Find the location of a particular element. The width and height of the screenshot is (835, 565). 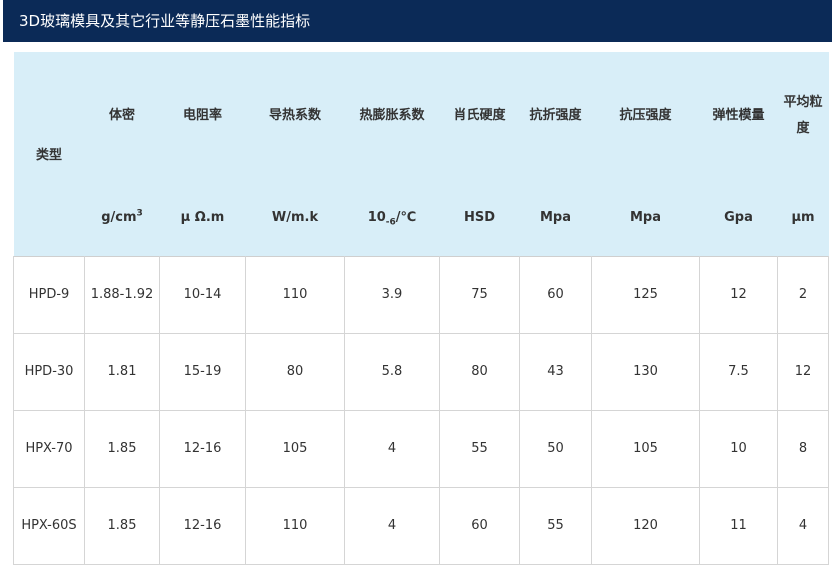

cell-type: HPD-30 is located at coordinates (49, 372).